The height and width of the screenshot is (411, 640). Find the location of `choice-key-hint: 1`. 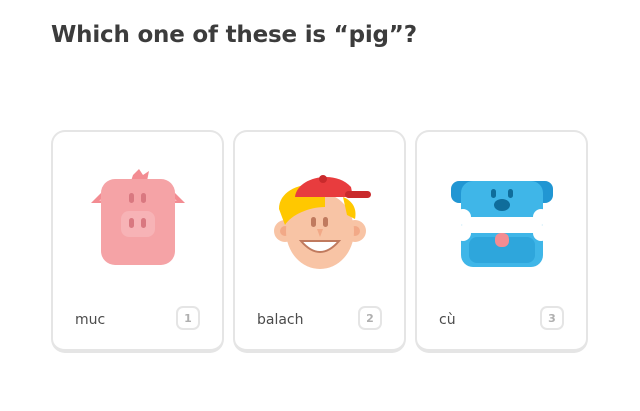

choice-key-hint: 1 is located at coordinates (188, 318).